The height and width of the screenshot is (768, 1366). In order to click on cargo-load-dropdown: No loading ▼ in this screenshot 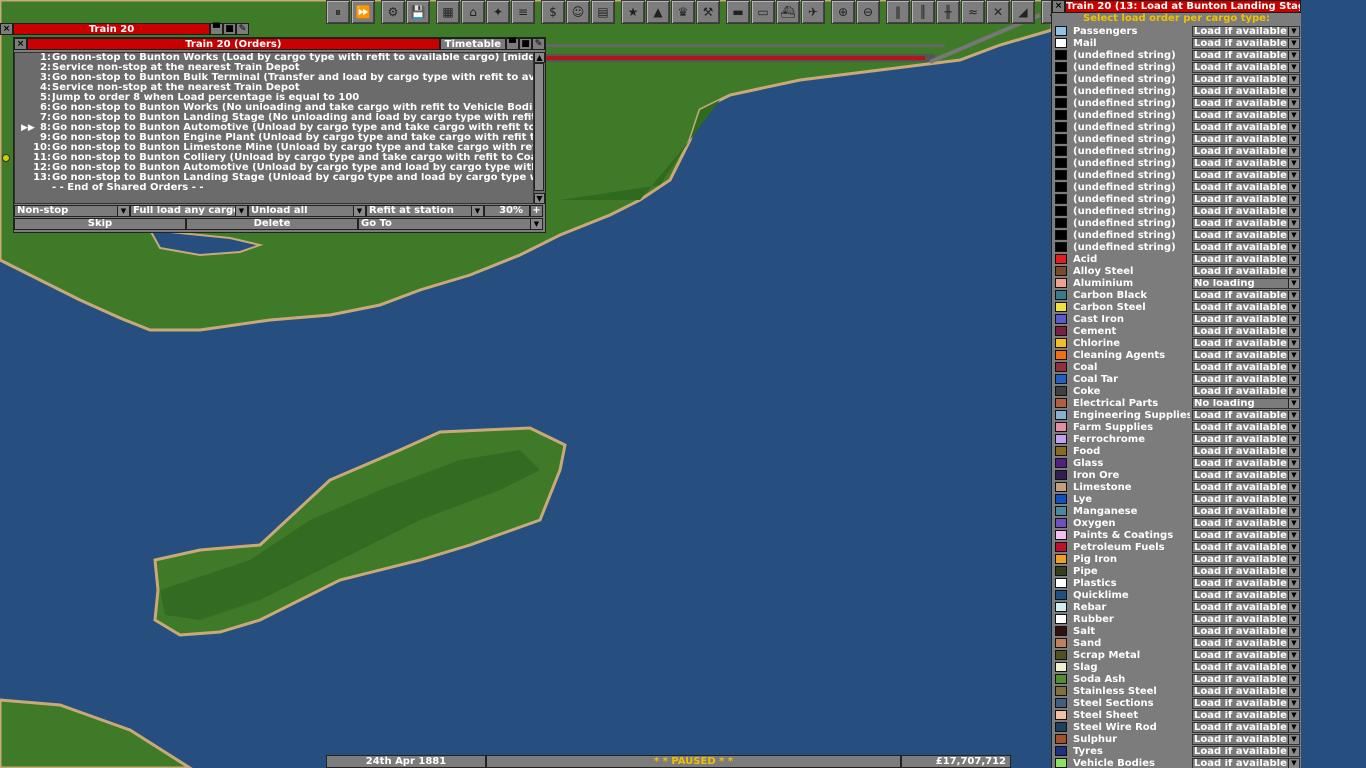, I will do `click(1246, 403)`.